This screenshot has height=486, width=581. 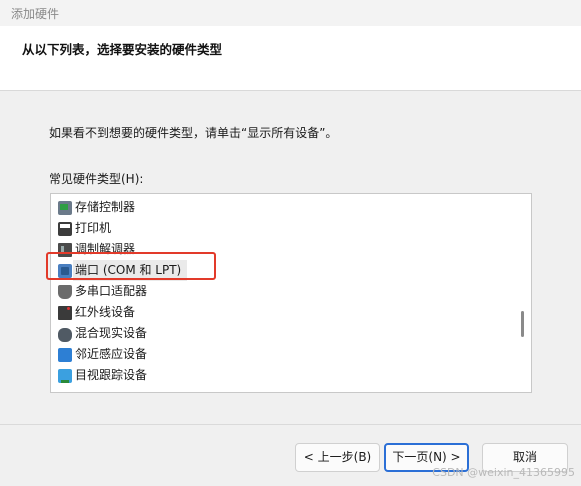 I want to click on list-item-label: 目视跟踪设备, so click(x=111, y=375).